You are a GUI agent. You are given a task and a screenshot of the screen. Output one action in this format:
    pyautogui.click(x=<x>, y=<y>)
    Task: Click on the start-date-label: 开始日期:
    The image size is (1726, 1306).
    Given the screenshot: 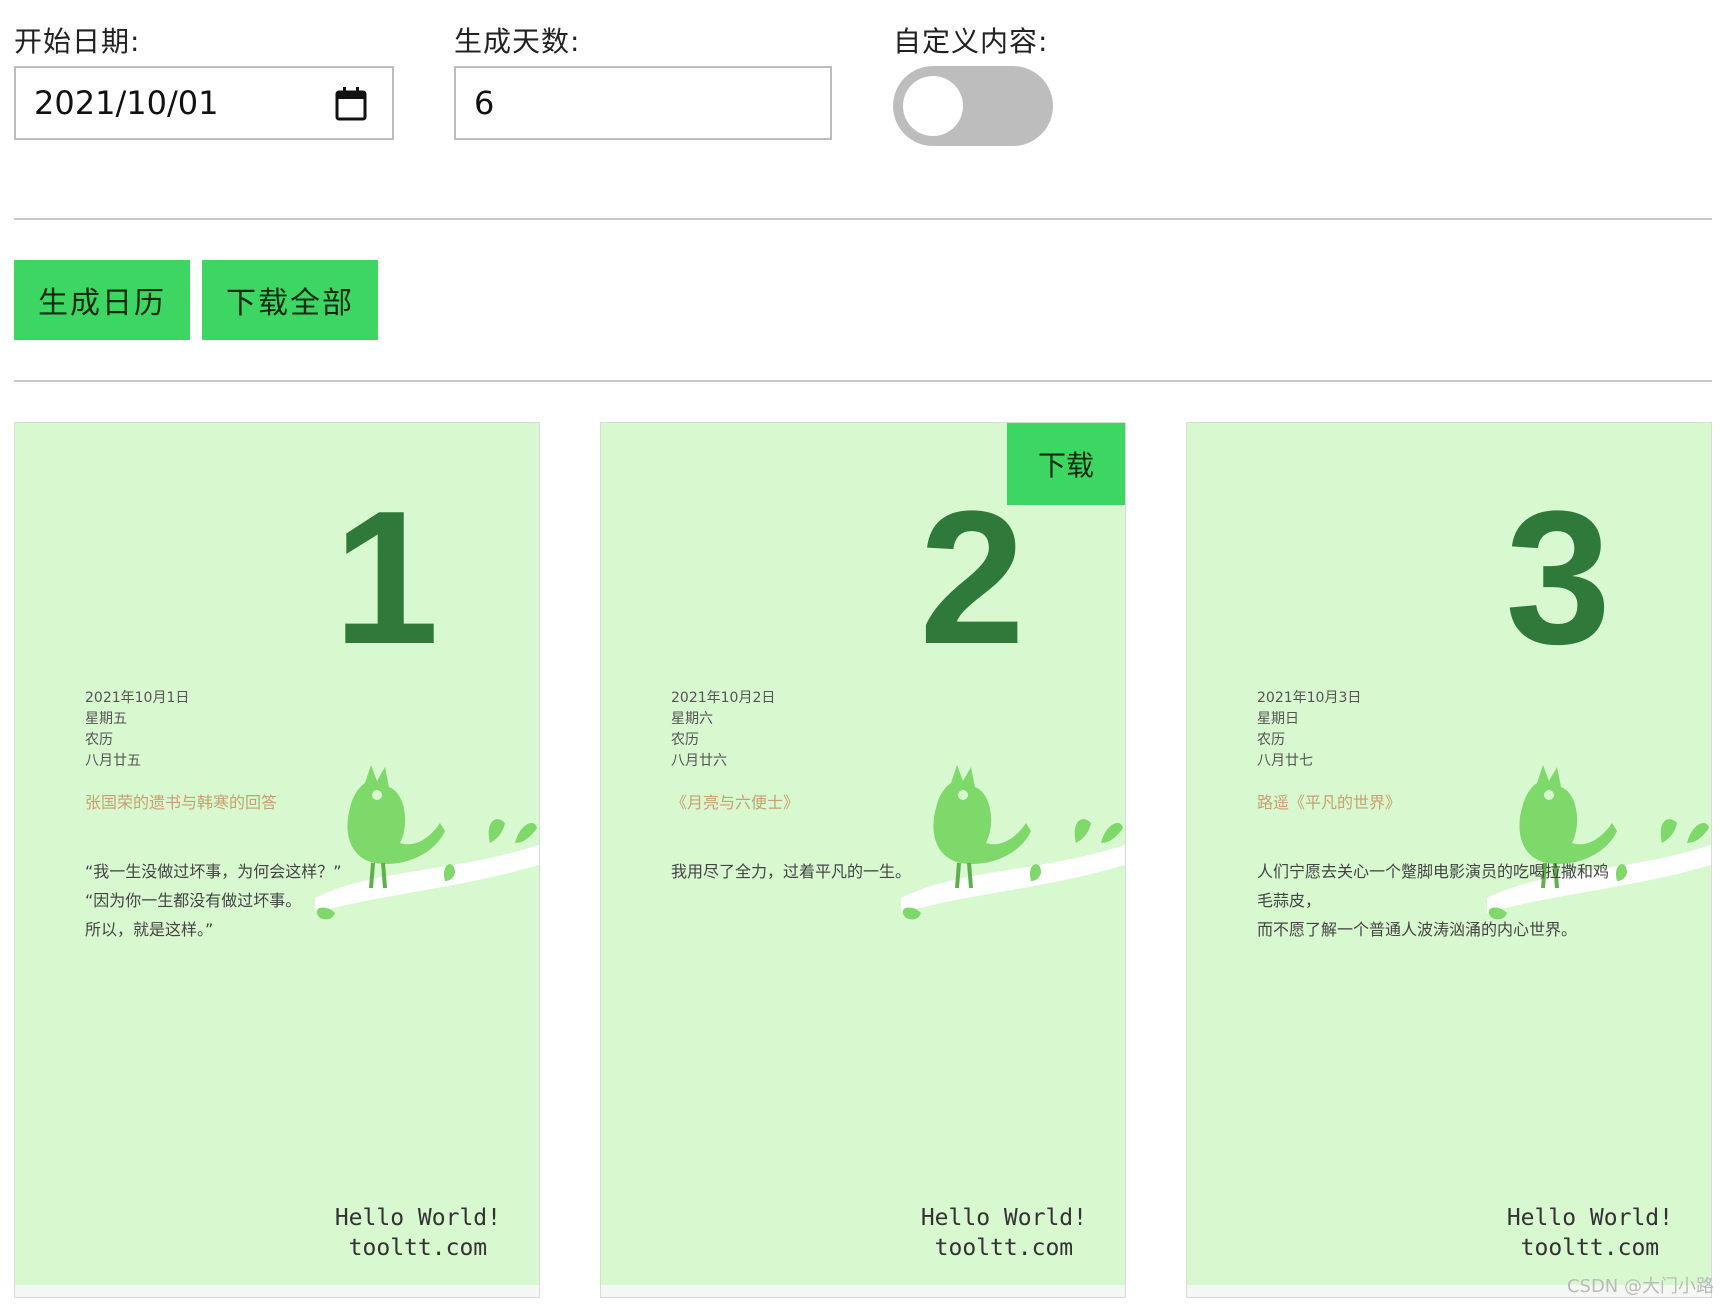 What is the action you would take?
    pyautogui.click(x=77, y=41)
    